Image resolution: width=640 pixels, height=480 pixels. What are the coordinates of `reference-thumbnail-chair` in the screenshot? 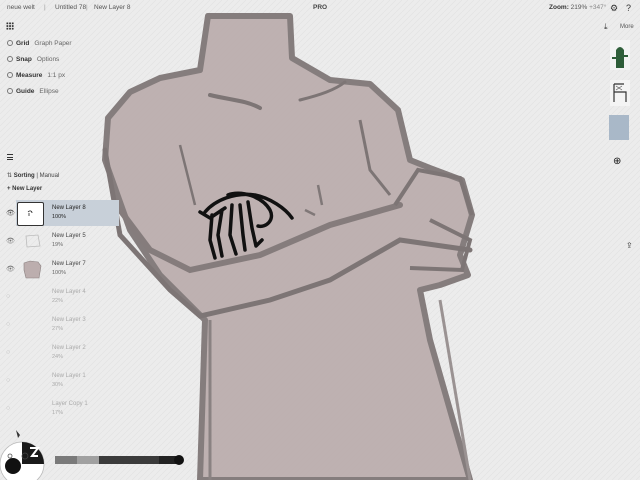 It's located at (620, 93).